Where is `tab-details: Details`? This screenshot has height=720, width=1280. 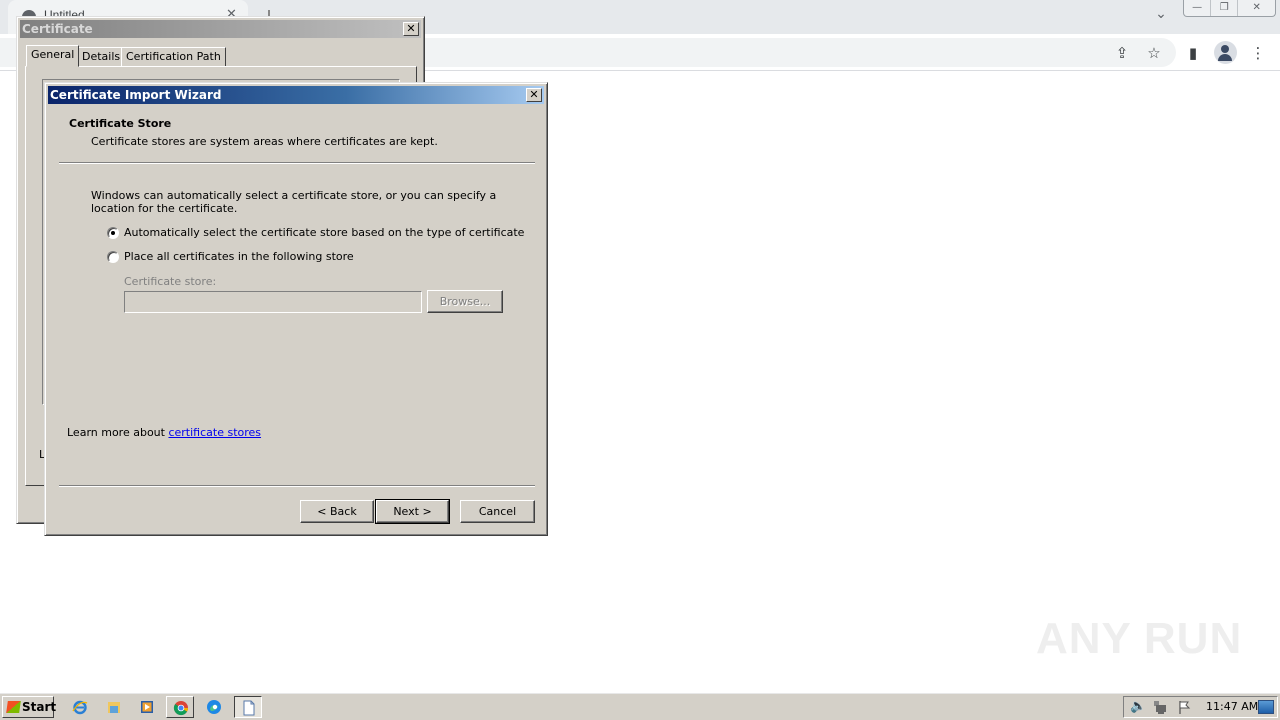 tab-details: Details is located at coordinates (101, 57).